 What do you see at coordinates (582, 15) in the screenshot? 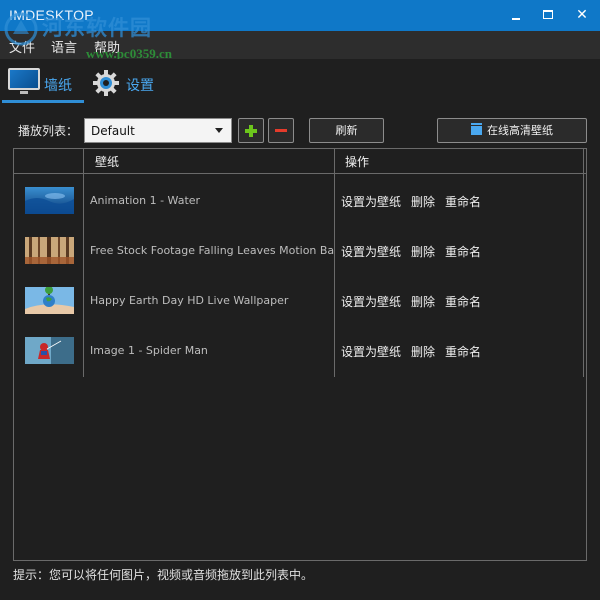
I see `close-button: ✕` at bounding box center [582, 15].